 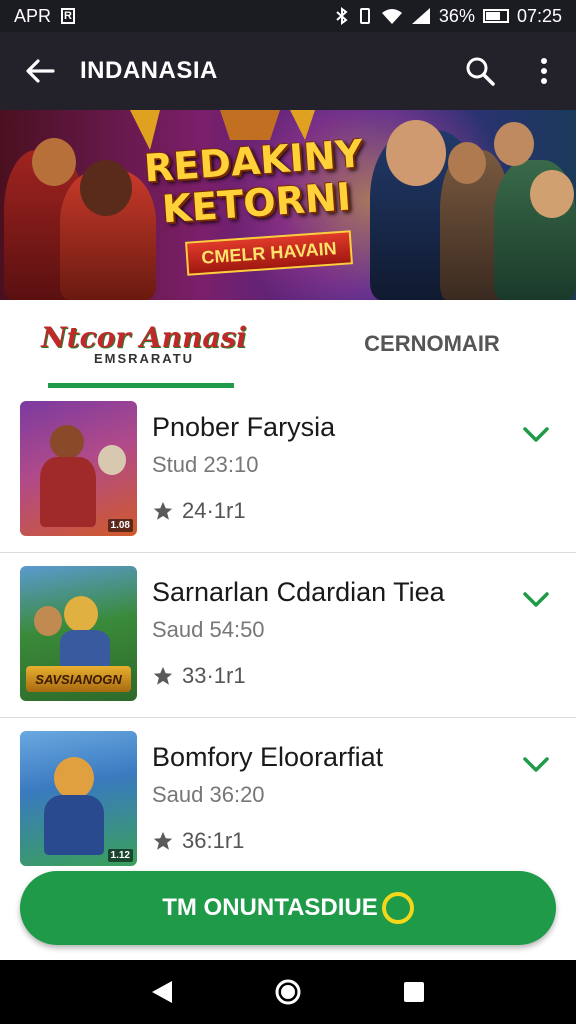 What do you see at coordinates (205, 464) in the screenshot?
I see `item-time: Stud 23:10` at bounding box center [205, 464].